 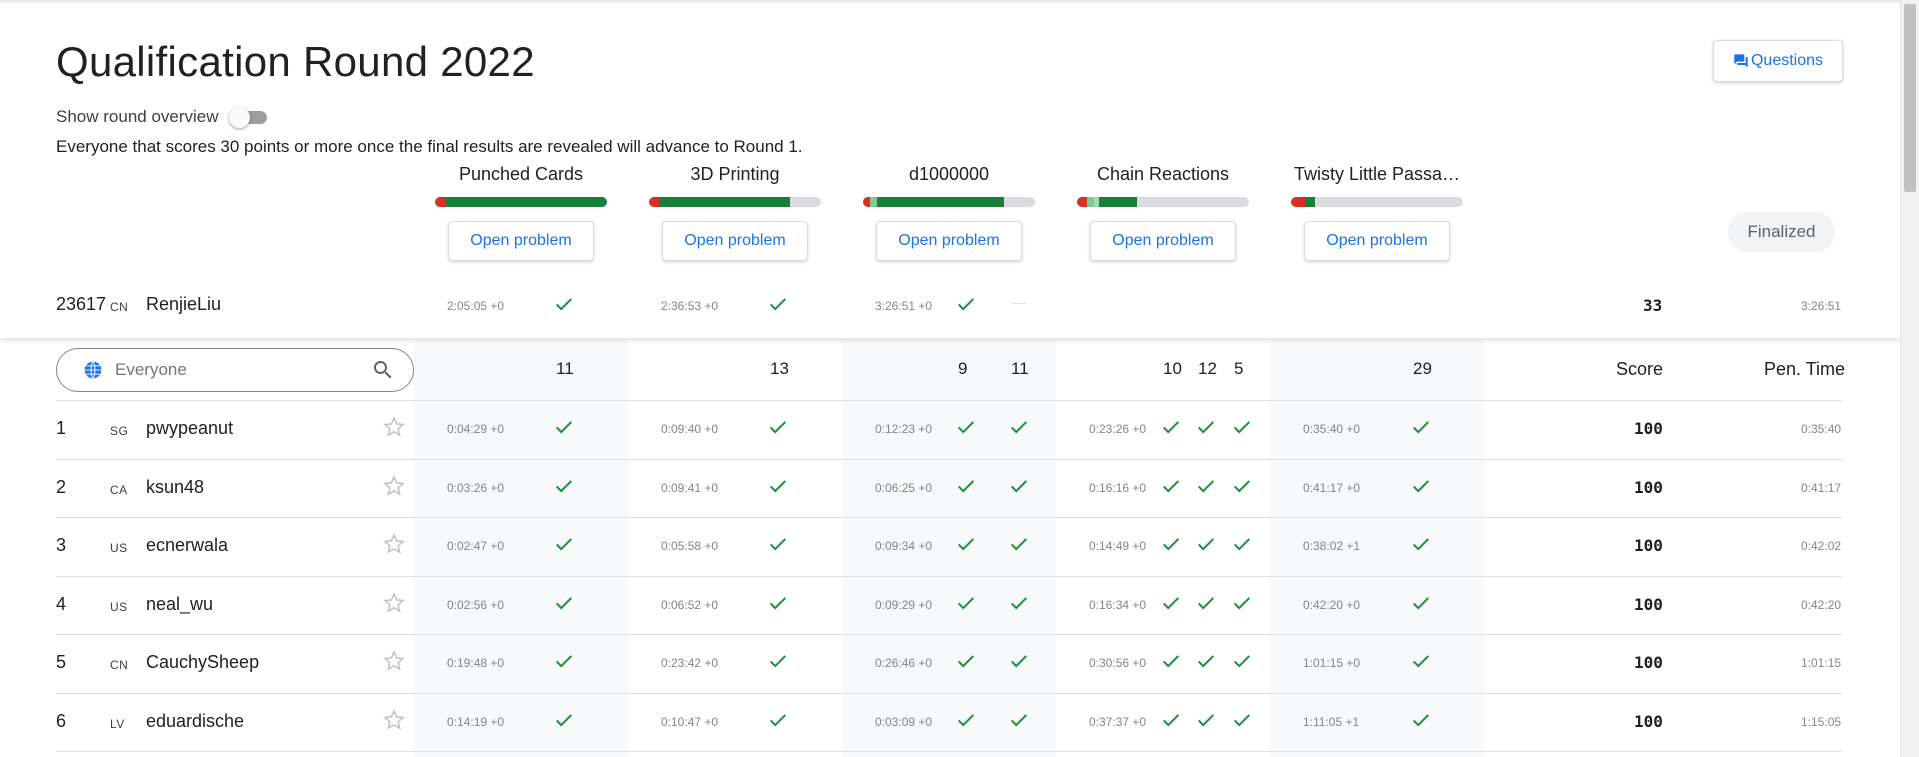 What do you see at coordinates (239, 117) in the screenshot?
I see `toggle-knob` at bounding box center [239, 117].